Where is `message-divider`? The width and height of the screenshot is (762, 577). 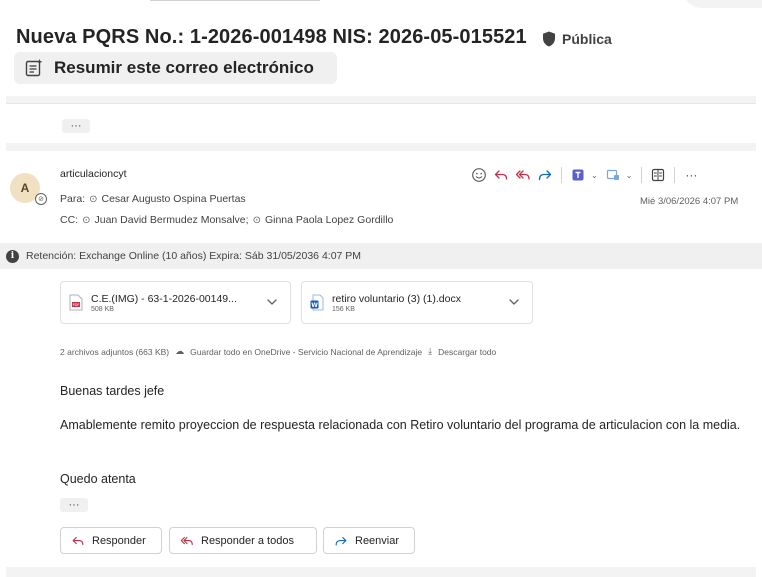 message-divider is located at coordinates (381, 147).